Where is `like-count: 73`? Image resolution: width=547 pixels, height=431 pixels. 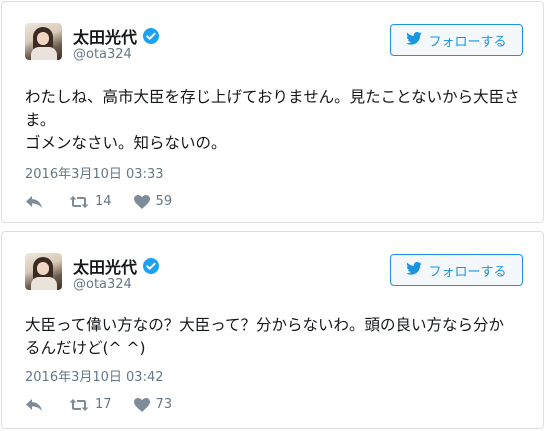
like-count: 73 is located at coordinates (164, 404).